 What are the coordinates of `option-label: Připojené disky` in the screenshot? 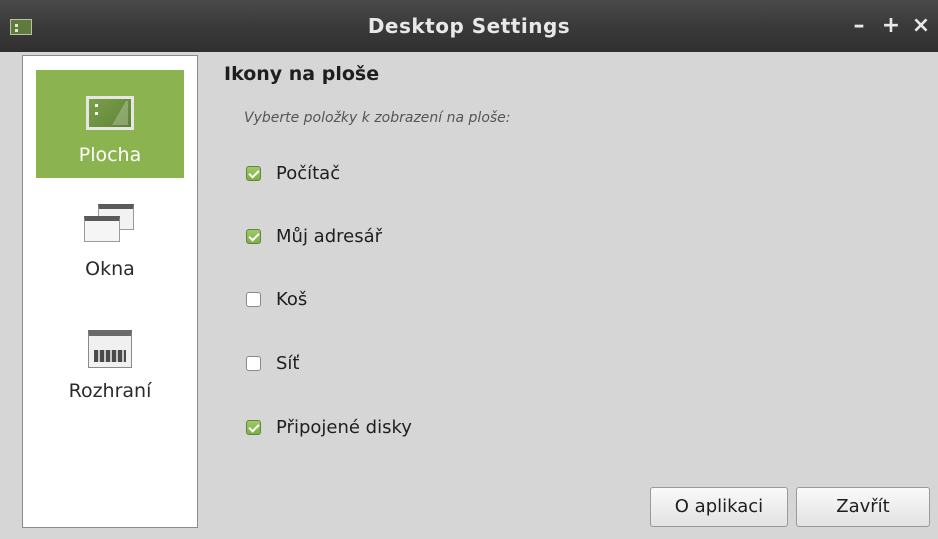 It's located at (344, 427).